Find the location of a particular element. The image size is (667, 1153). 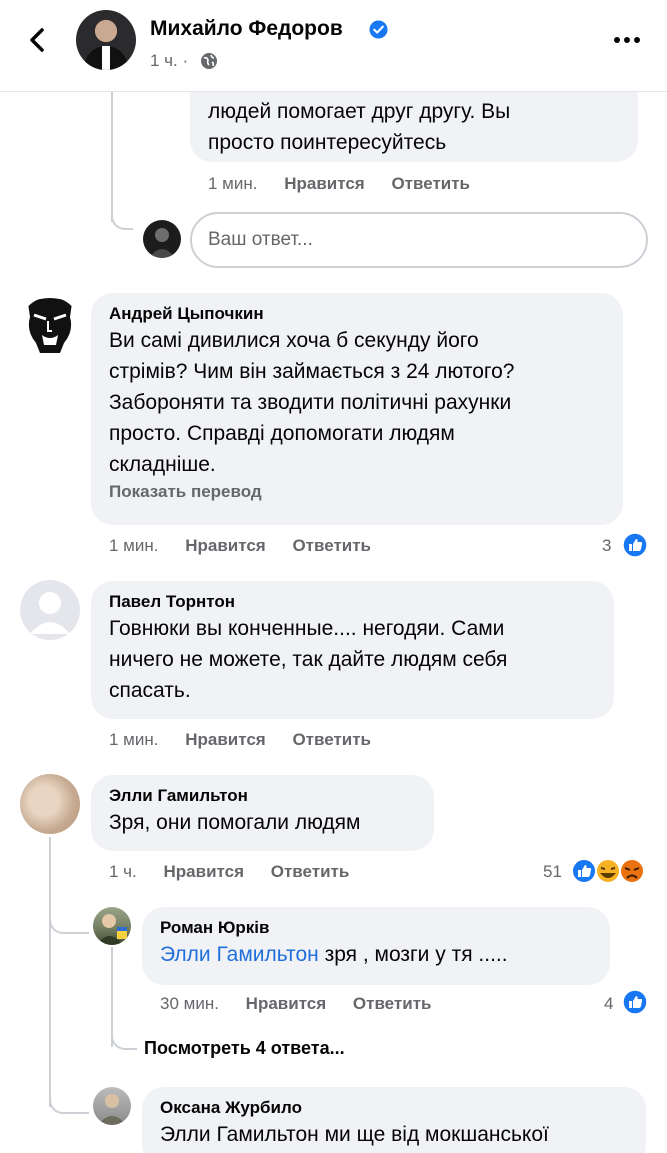

reply-actions: 30 мин. Нравится Ответить is located at coordinates (306, 1004).